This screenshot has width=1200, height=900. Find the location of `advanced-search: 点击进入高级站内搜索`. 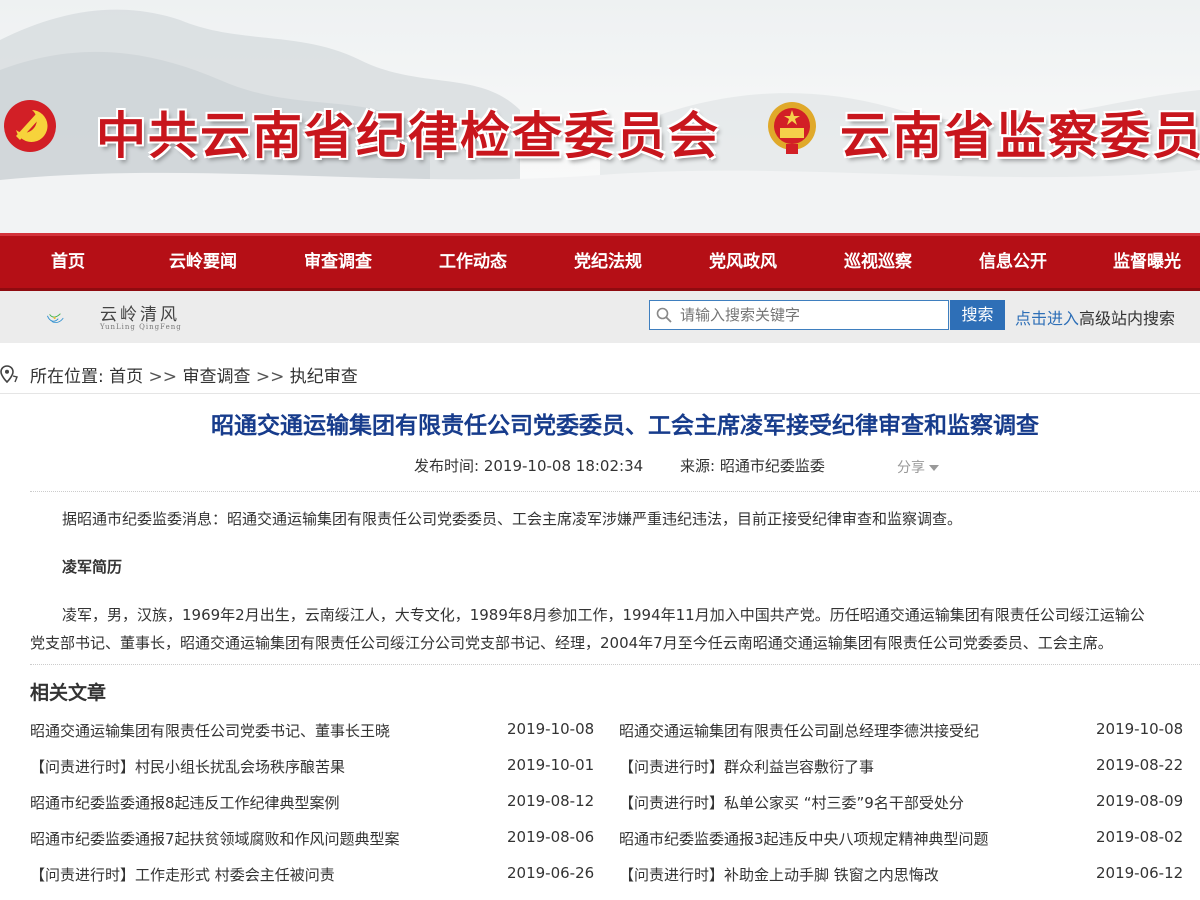

advanced-search: 点击进入高级站内搜索 is located at coordinates (1095, 317).